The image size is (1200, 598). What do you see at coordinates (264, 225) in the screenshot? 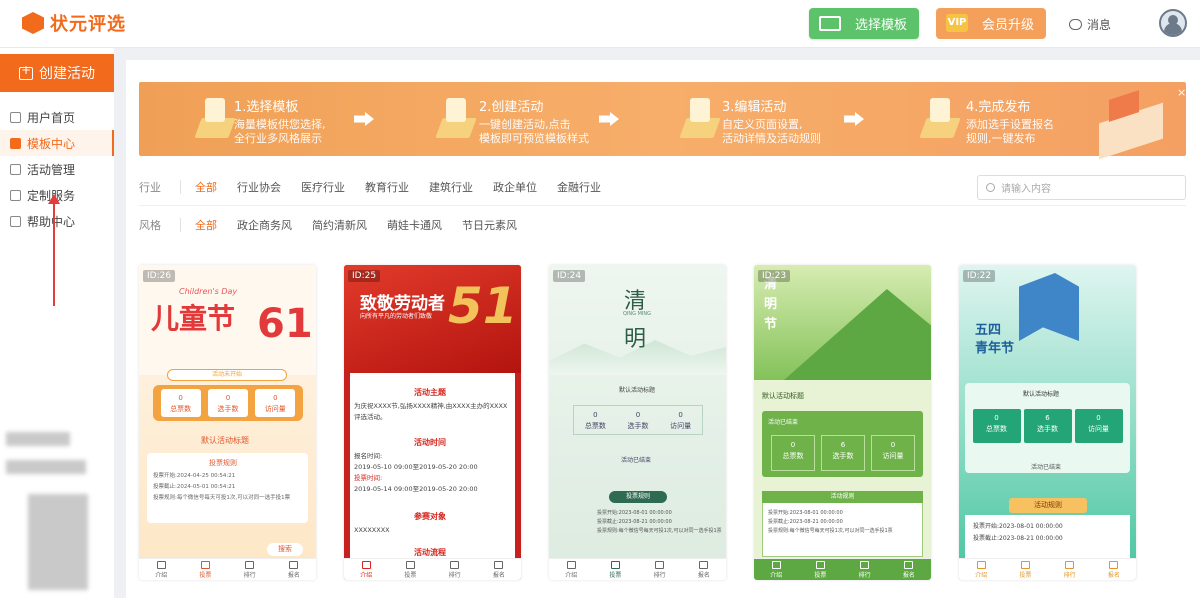
I see `filter-option: 政企商务风` at bounding box center [264, 225].